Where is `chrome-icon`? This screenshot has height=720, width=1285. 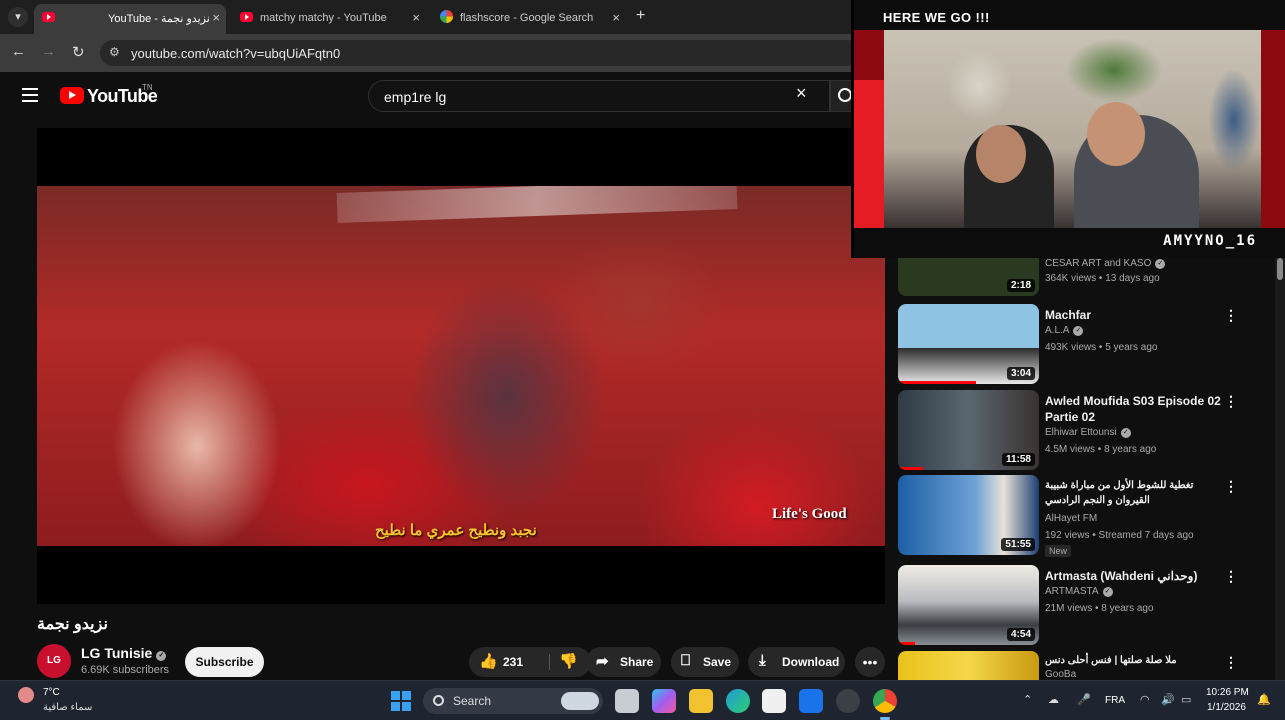 chrome-icon is located at coordinates (885, 704).